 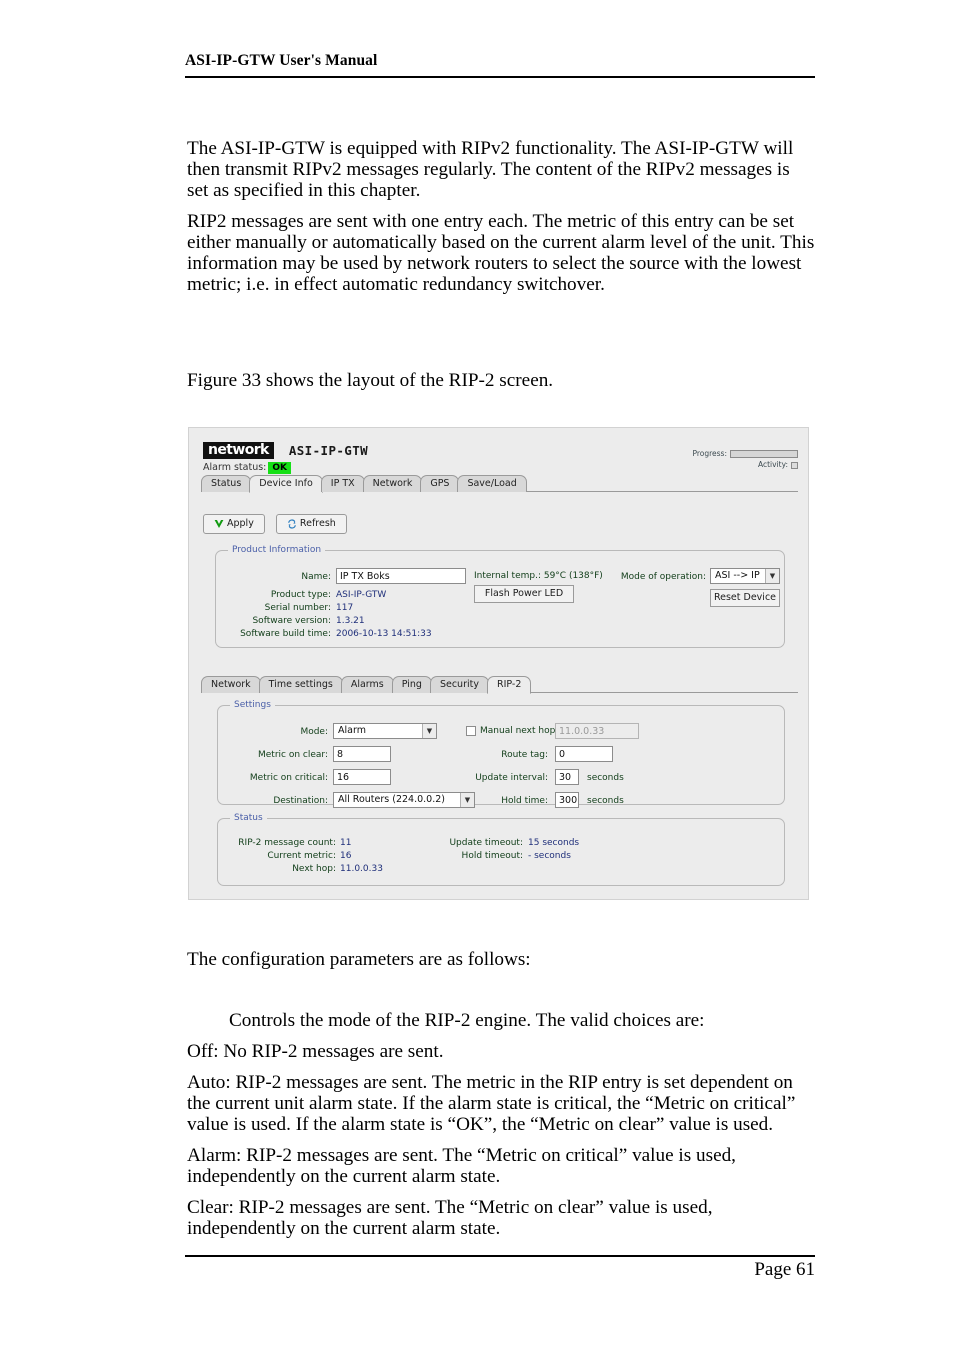 I want to click on checkmark-icon, so click(x=219, y=523).